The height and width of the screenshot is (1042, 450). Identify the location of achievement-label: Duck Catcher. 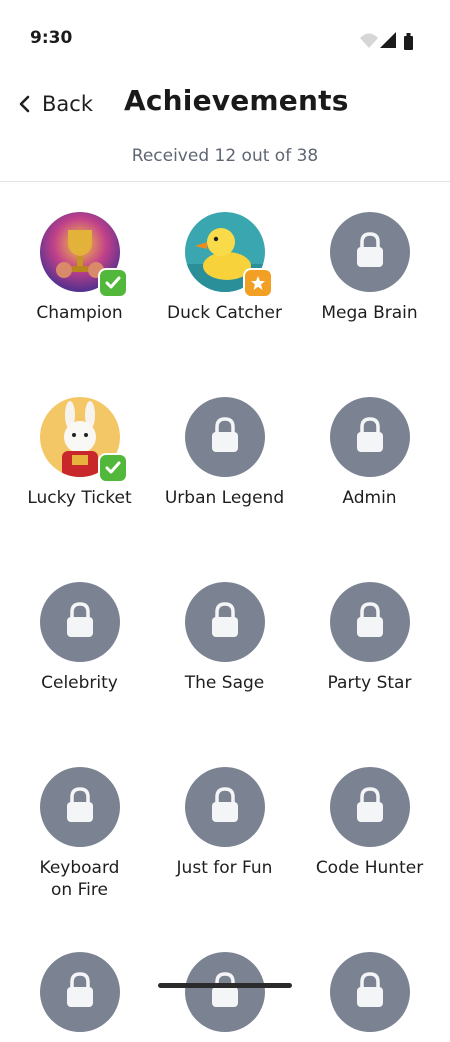
(224, 313).